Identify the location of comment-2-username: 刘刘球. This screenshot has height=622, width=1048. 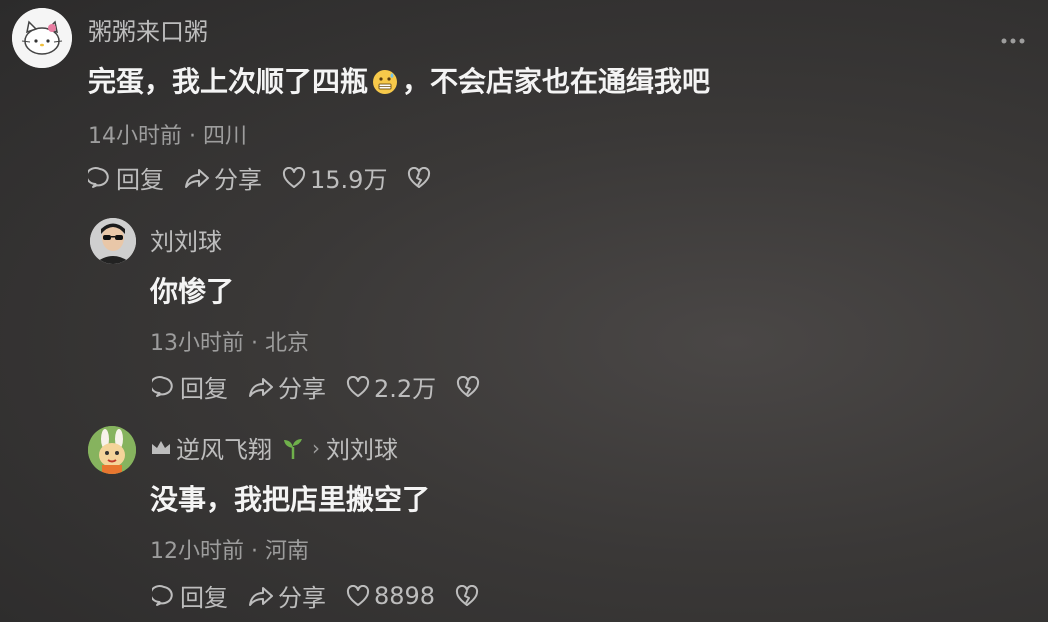
(186, 239).